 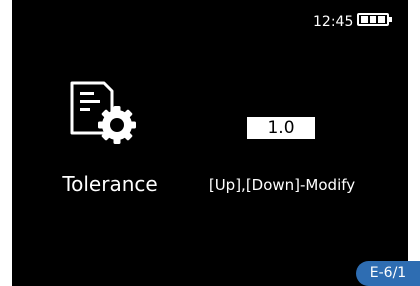 What do you see at coordinates (103, 112) in the screenshot?
I see `document-gear-icon` at bounding box center [103, 112].